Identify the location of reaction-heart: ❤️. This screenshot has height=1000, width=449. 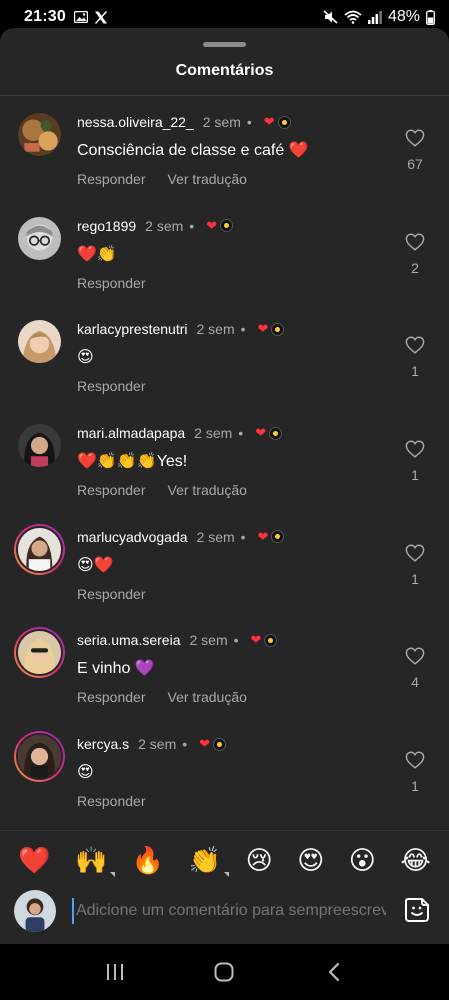
(34, 860).